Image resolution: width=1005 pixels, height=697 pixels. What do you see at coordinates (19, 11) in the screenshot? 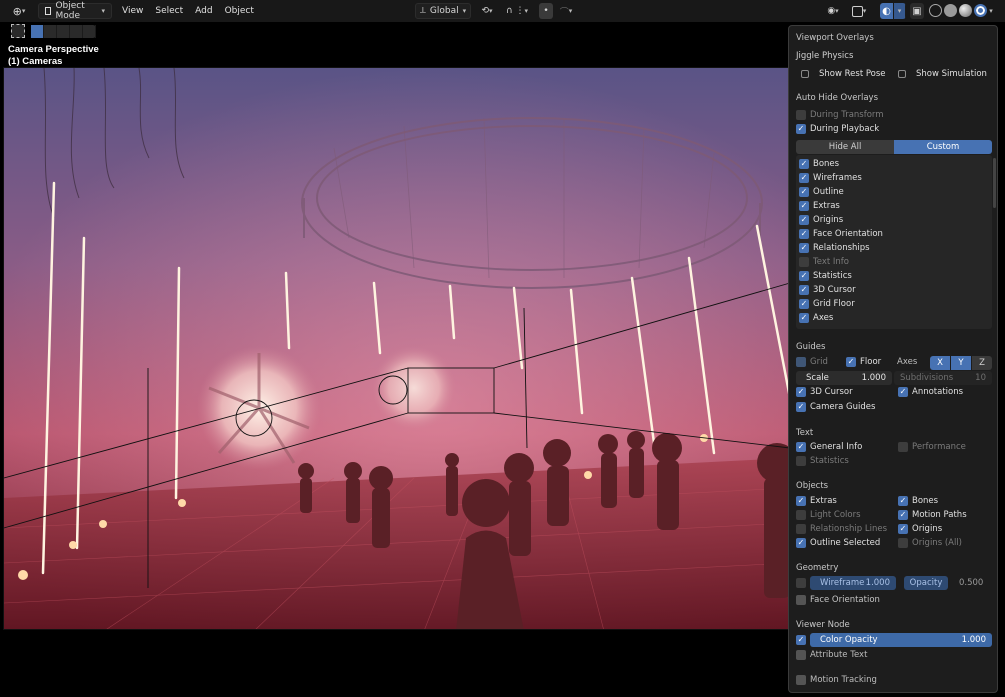
I see `editor-type-button: ⊕ ▾` at bounding box center [19, 11].